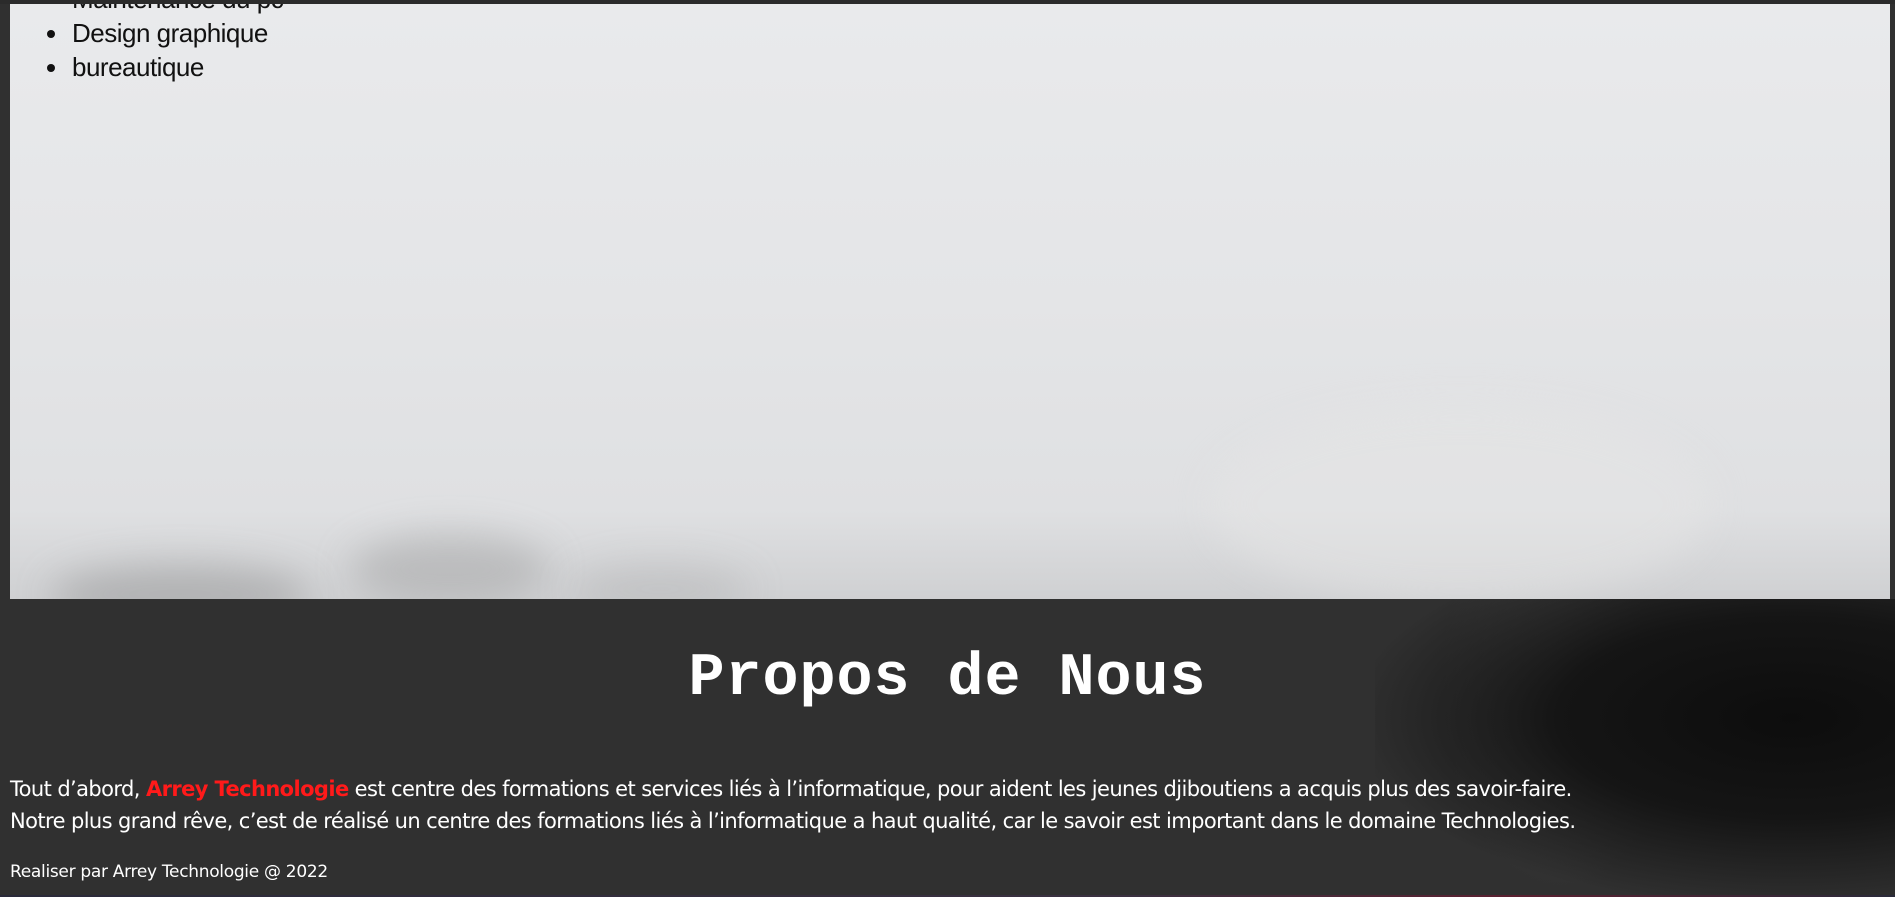  I want to click on service-label: Maintenance du pc, so click(178, 9).